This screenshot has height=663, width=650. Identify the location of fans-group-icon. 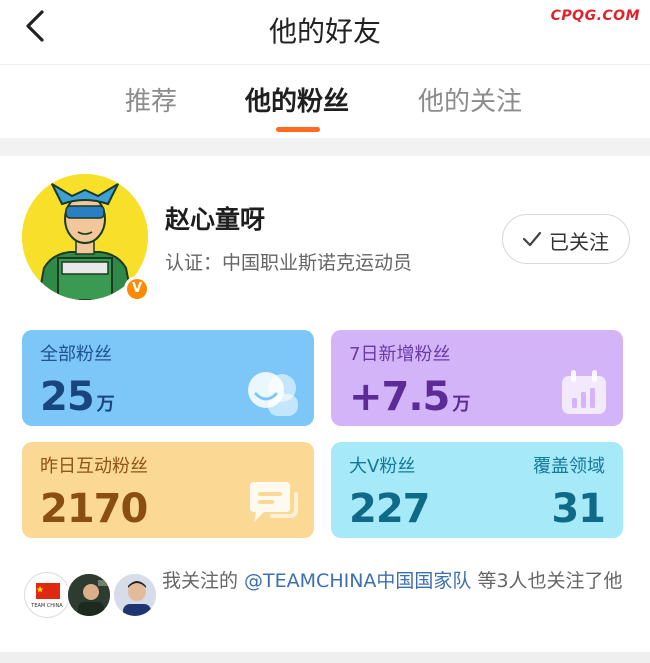
(273, 394).